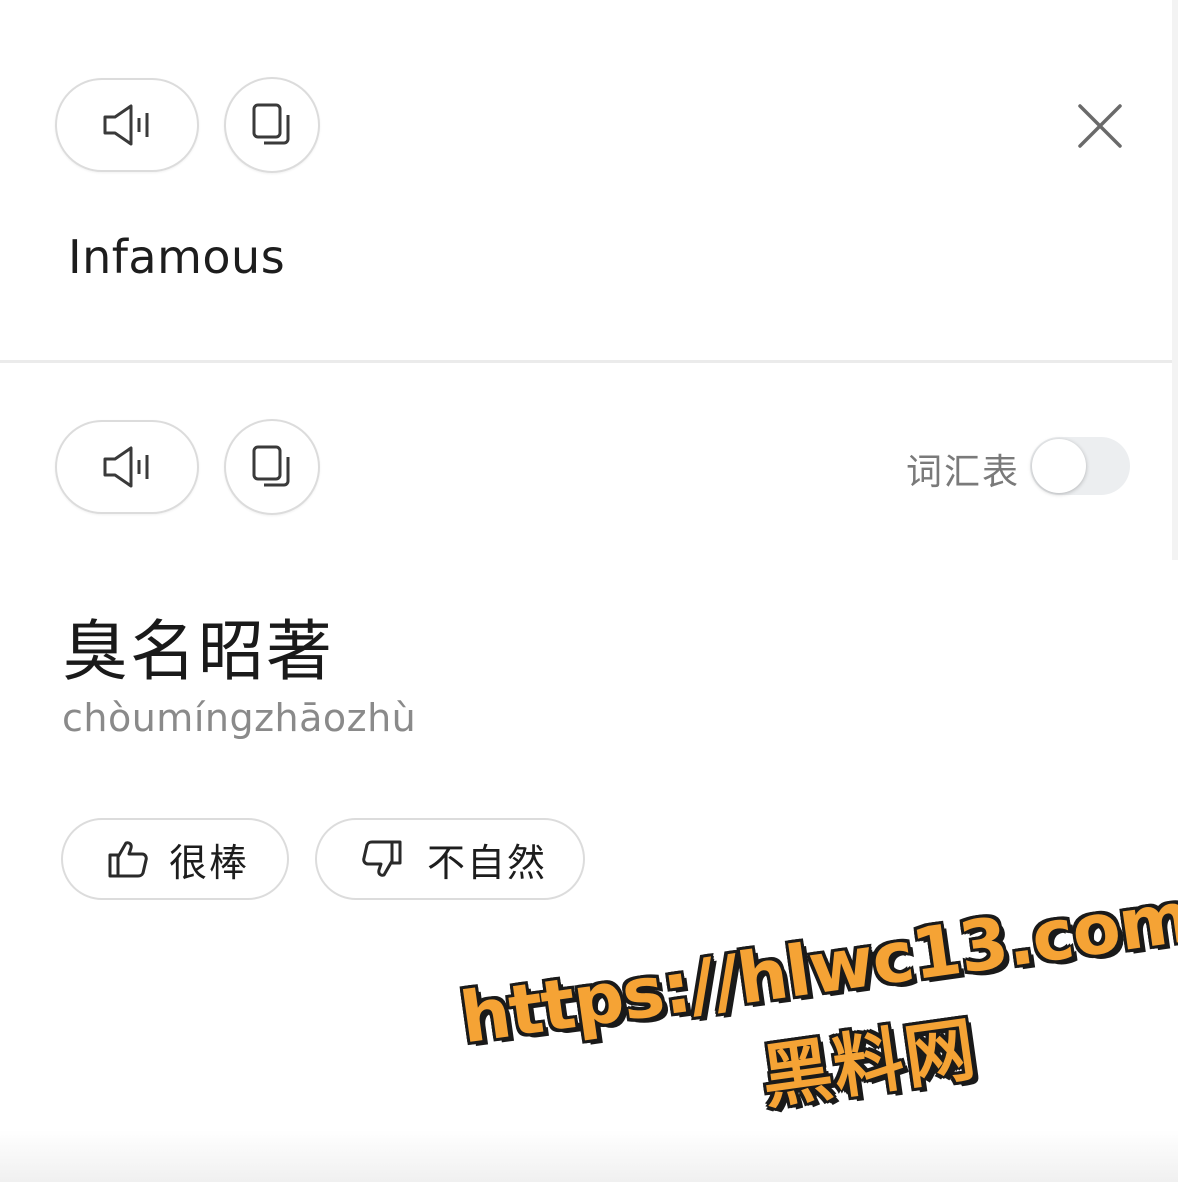 Image resolution: width=1178 pixels, height=1182 pixels. What do you see at coordinates (487, 862) in the screenshot?
I see `feedback-bad-label: 不自然` at bounding box center [487, 862].